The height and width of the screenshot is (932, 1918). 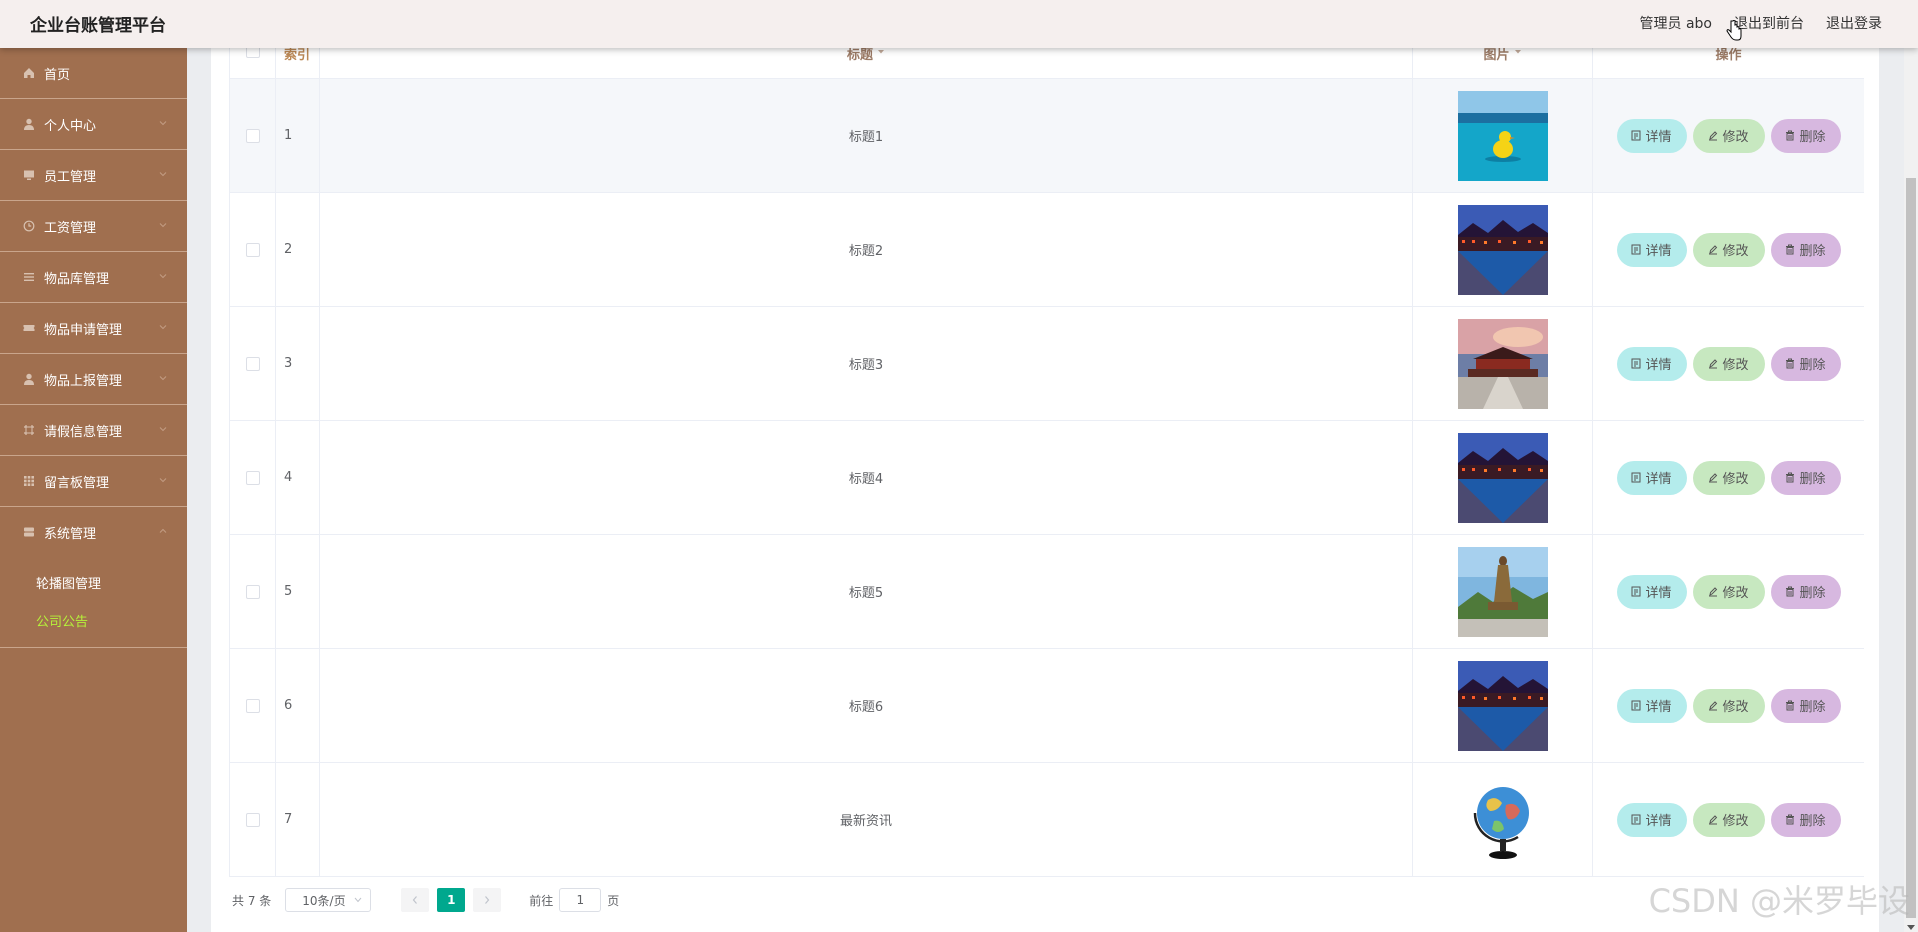 What do you see at coordinates (298, 477) in the screenshot?
I see `row-index: 4` at bounding box center [298, 477].